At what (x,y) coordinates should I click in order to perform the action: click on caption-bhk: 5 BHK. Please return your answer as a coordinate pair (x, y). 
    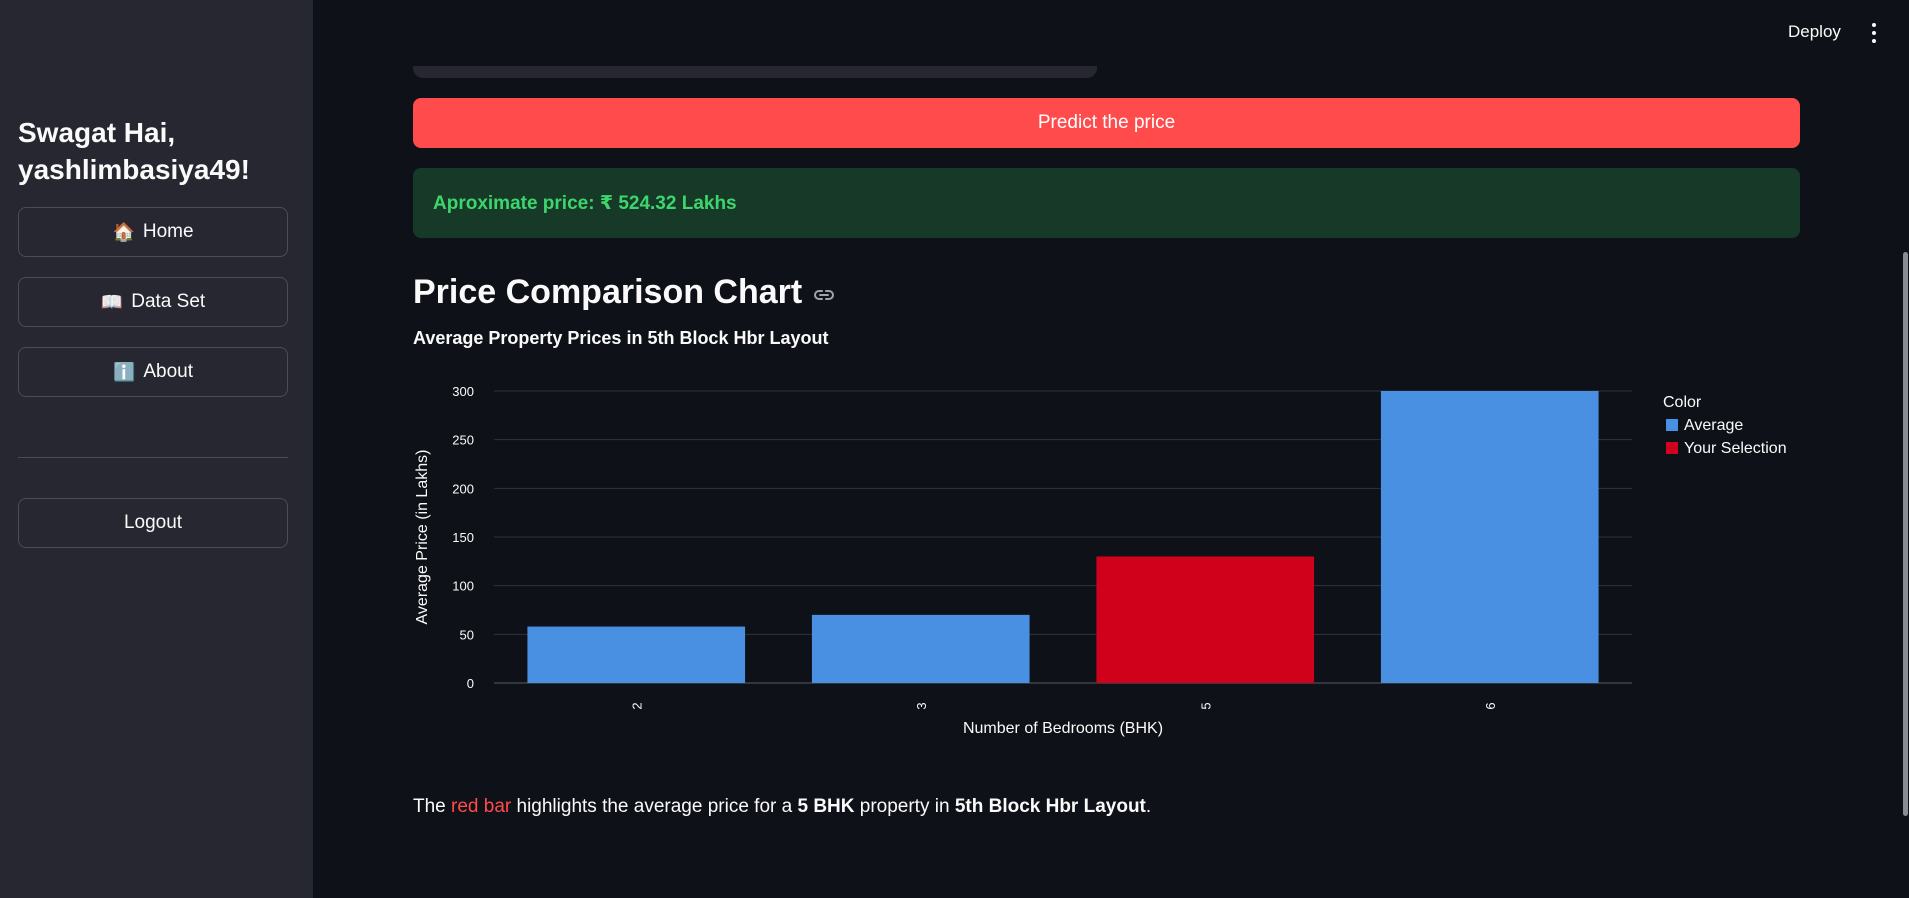
    Looking at the image, I should click on (826, 806).